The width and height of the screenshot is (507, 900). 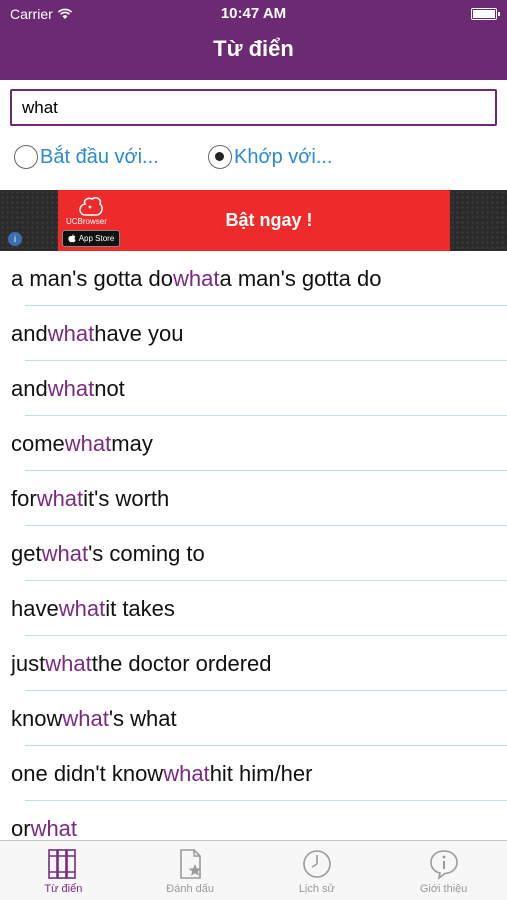 What do you see at coordinates (253, 498) in the screenshot?
I see `list-item: for what it's worth` at bounding box center [253, 498].